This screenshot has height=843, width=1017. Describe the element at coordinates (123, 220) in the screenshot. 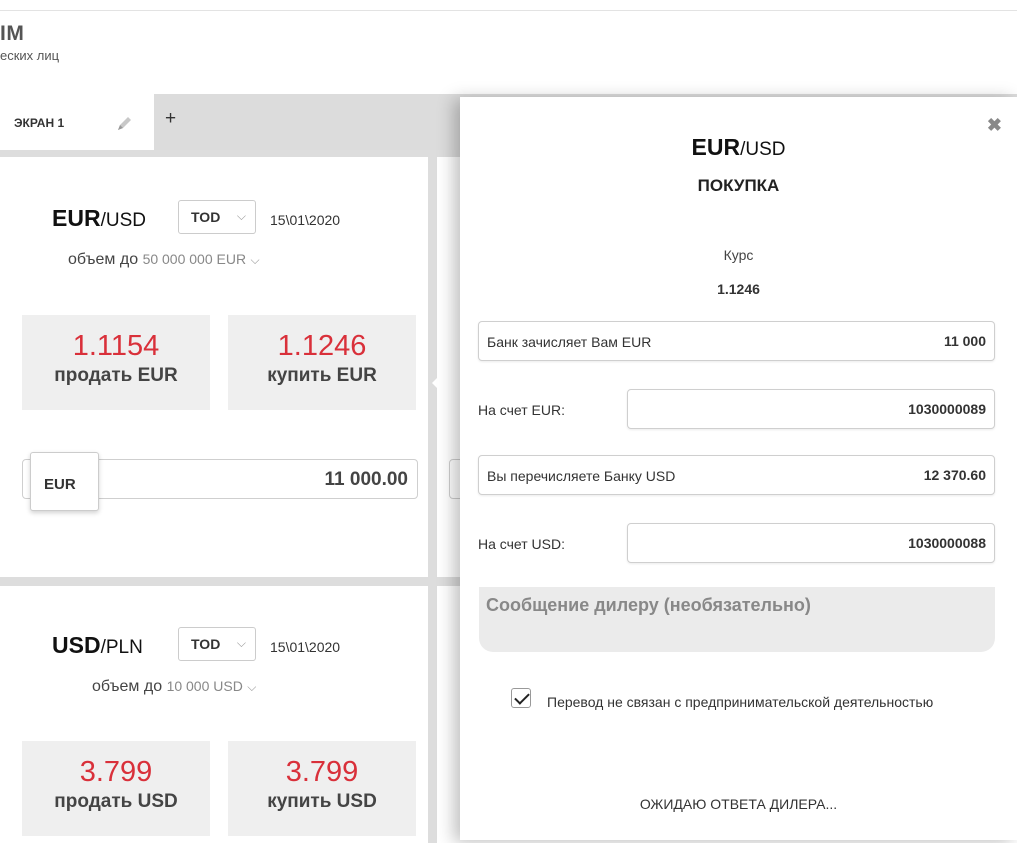

I see `pair-quote: /USD` at that location.